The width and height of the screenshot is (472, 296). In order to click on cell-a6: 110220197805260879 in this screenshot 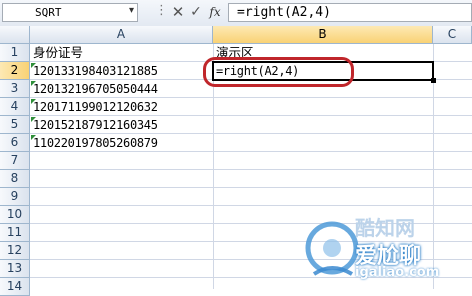, I will do `click(95, 143)`.